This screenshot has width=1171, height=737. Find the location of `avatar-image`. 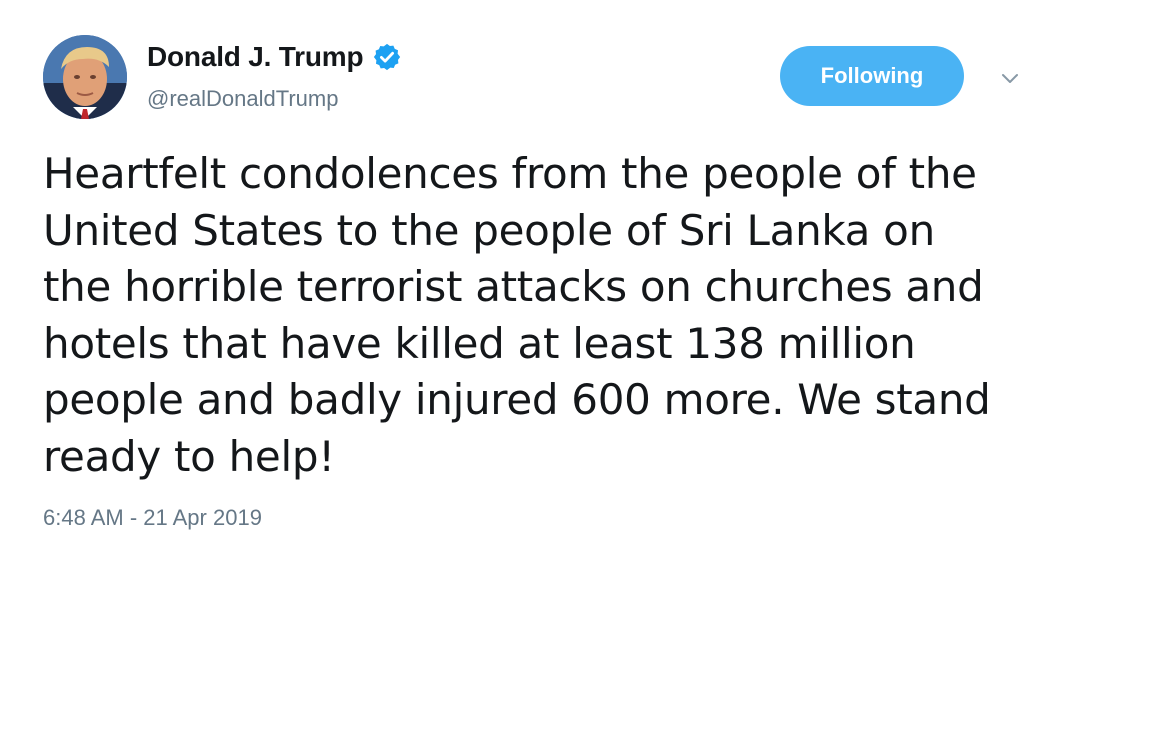

avatar-image is located at coordinates (85, 77).